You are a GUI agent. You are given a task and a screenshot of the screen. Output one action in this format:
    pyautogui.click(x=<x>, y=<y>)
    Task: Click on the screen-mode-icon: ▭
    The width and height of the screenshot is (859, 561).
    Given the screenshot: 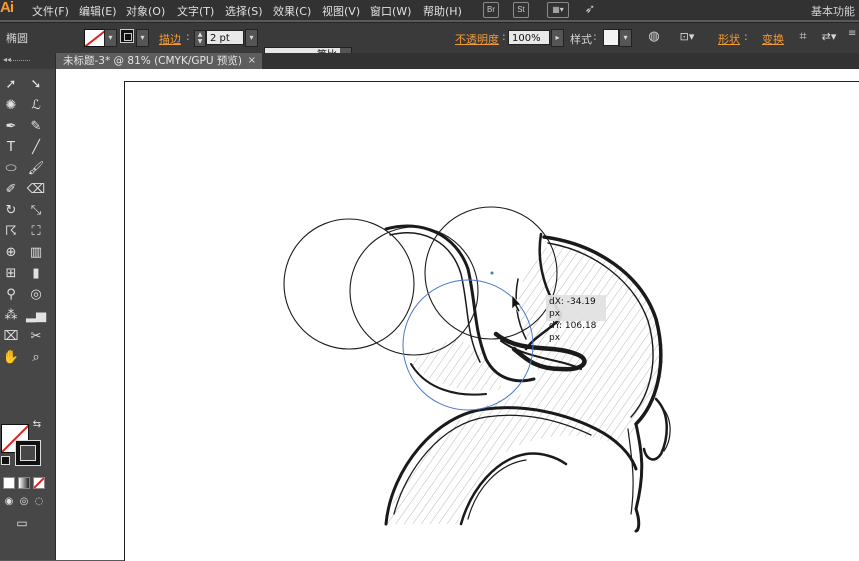 What is the action you would take?
    pyautogui.click(x=22, y=523)
    